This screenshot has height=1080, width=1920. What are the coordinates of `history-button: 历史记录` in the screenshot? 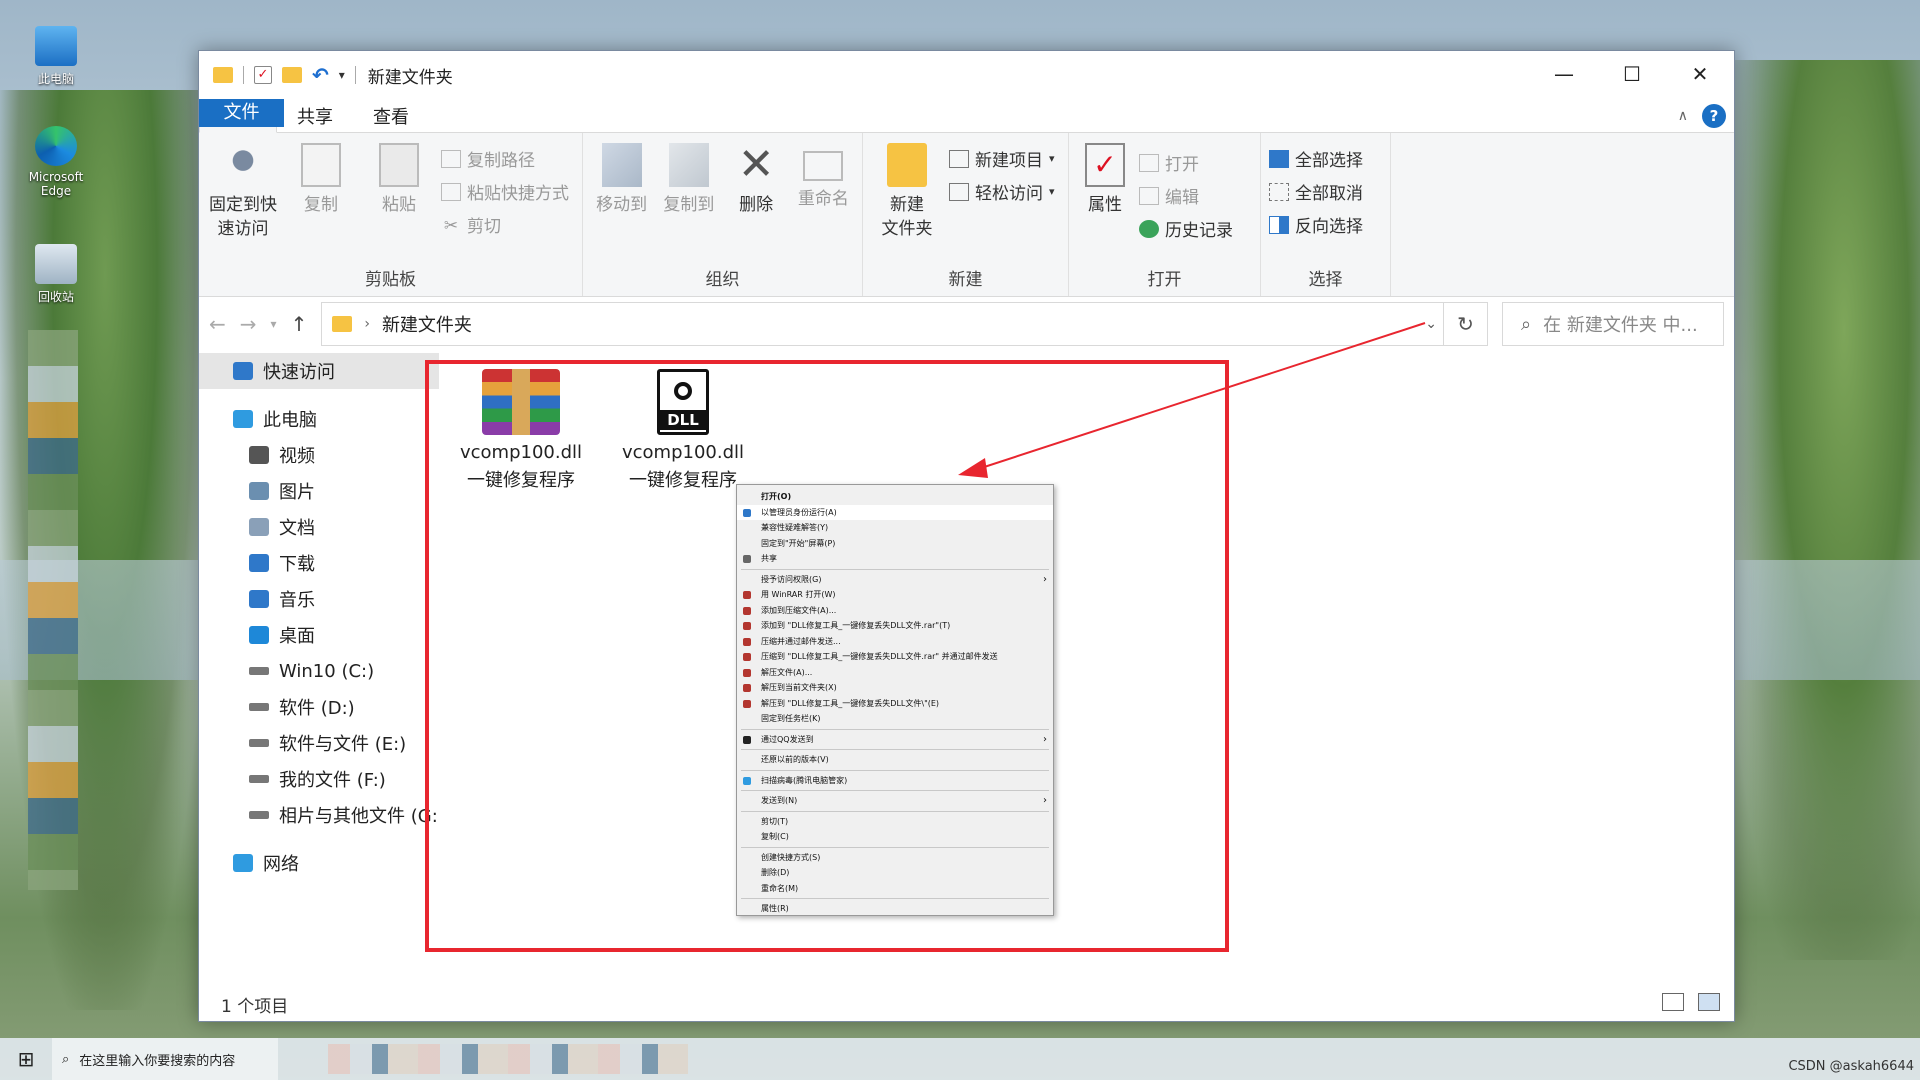 It's located at (1186, 228).